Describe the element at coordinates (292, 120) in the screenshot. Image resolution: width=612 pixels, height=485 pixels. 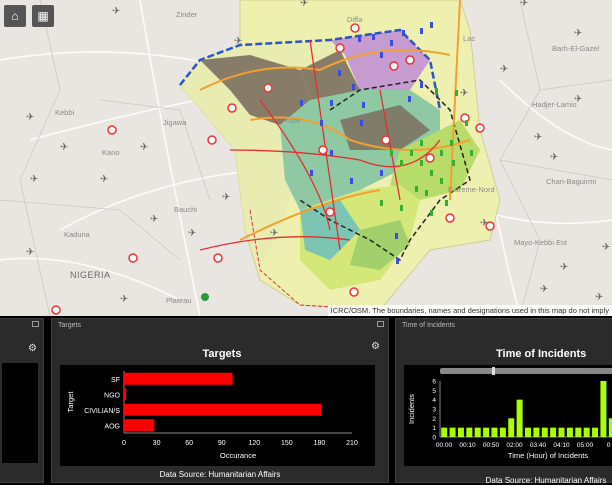
I see `place-label: Yobe` at that location.